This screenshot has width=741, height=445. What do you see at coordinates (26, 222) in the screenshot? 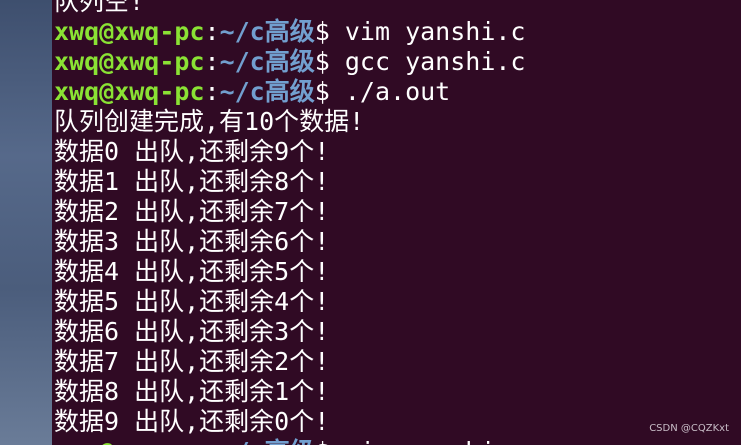
I see `desktop-background` at bounding box center [26, 222].